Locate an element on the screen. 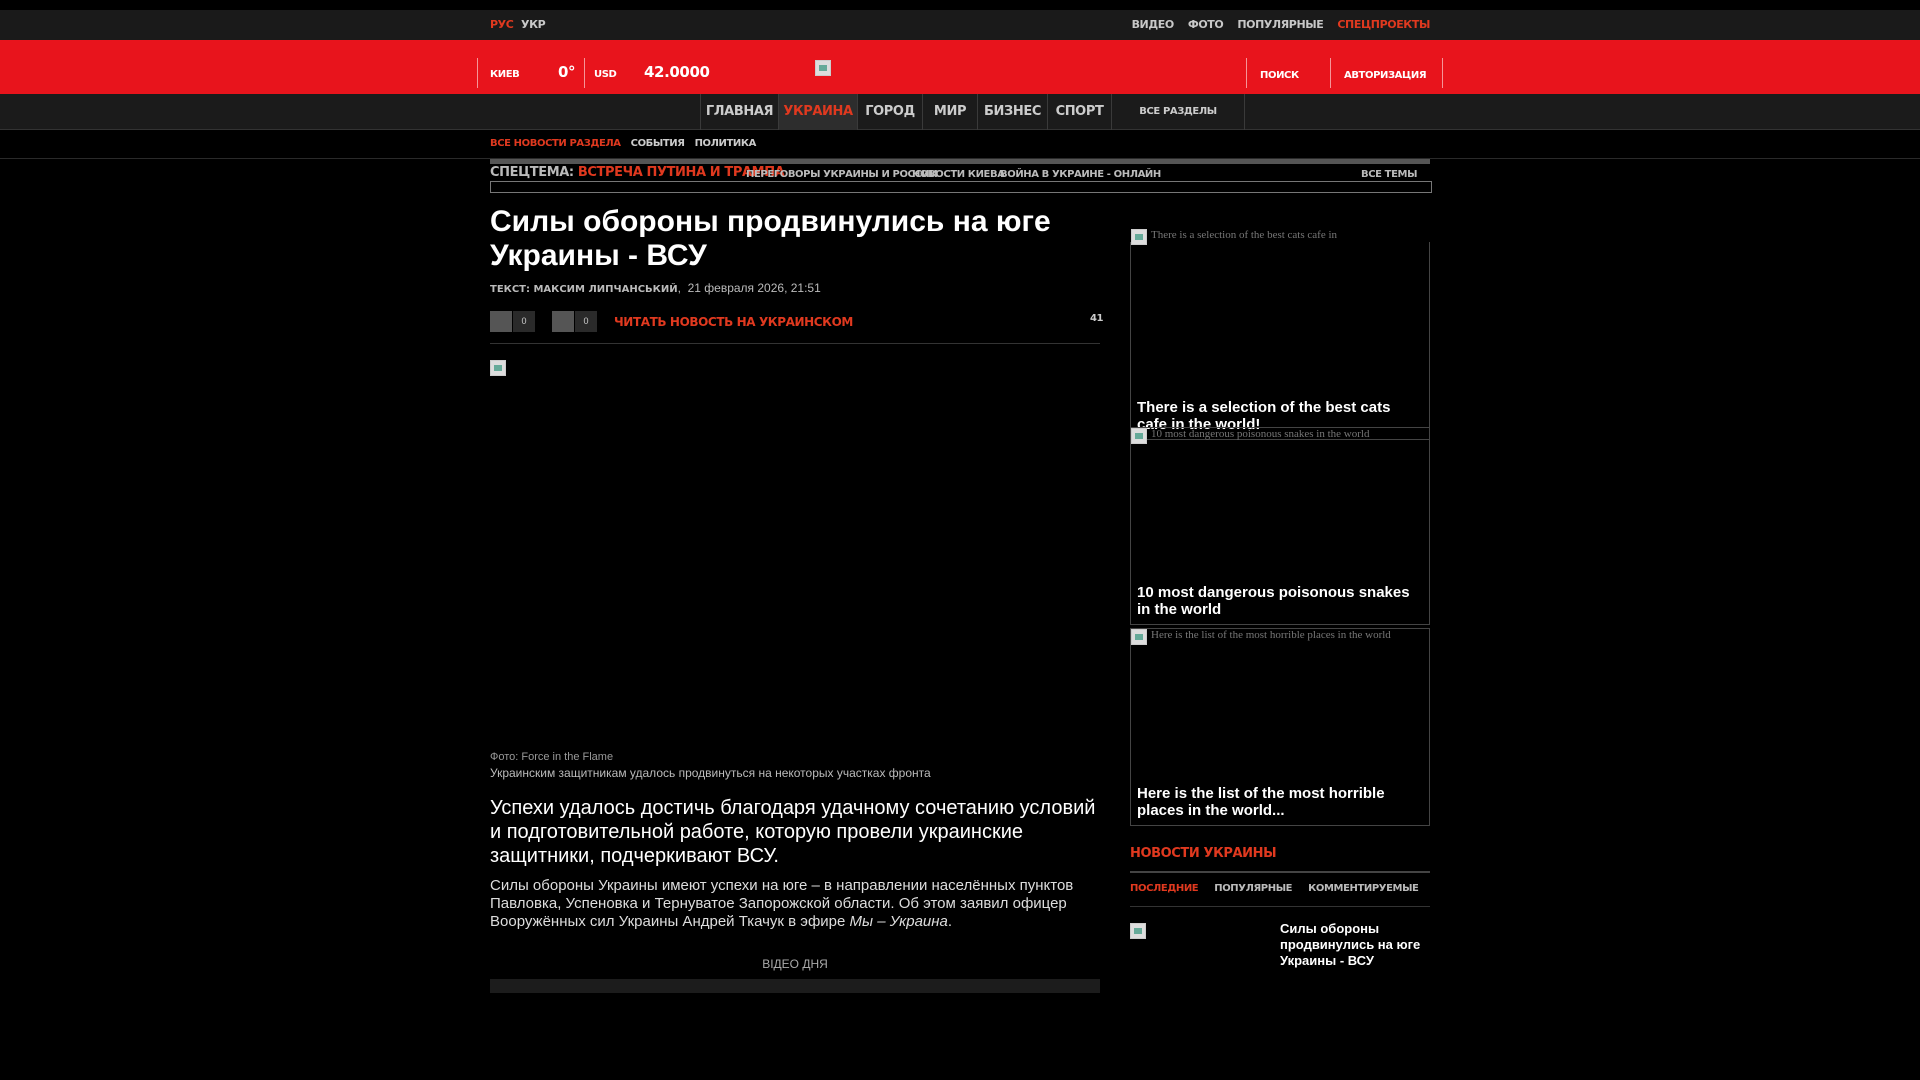 The width and height of the screenshot is (1920, 1080). special-theme: СПЕЦТЕМА: ВСТРЕЧА ПУТИНА И ТРАМПА is located at coordinates (637, 172).